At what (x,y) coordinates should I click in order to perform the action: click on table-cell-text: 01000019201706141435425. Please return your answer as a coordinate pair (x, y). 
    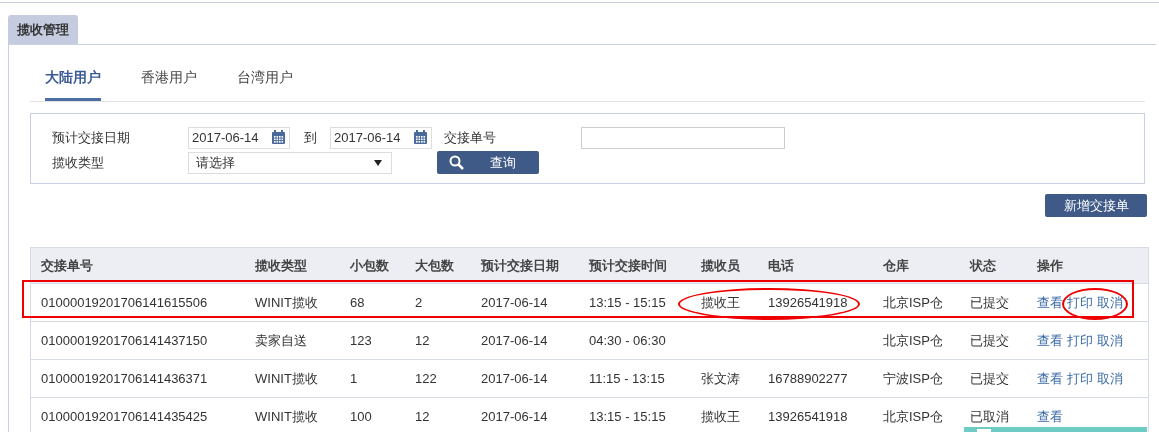
    Looking at the image, I should click on (124, 416).